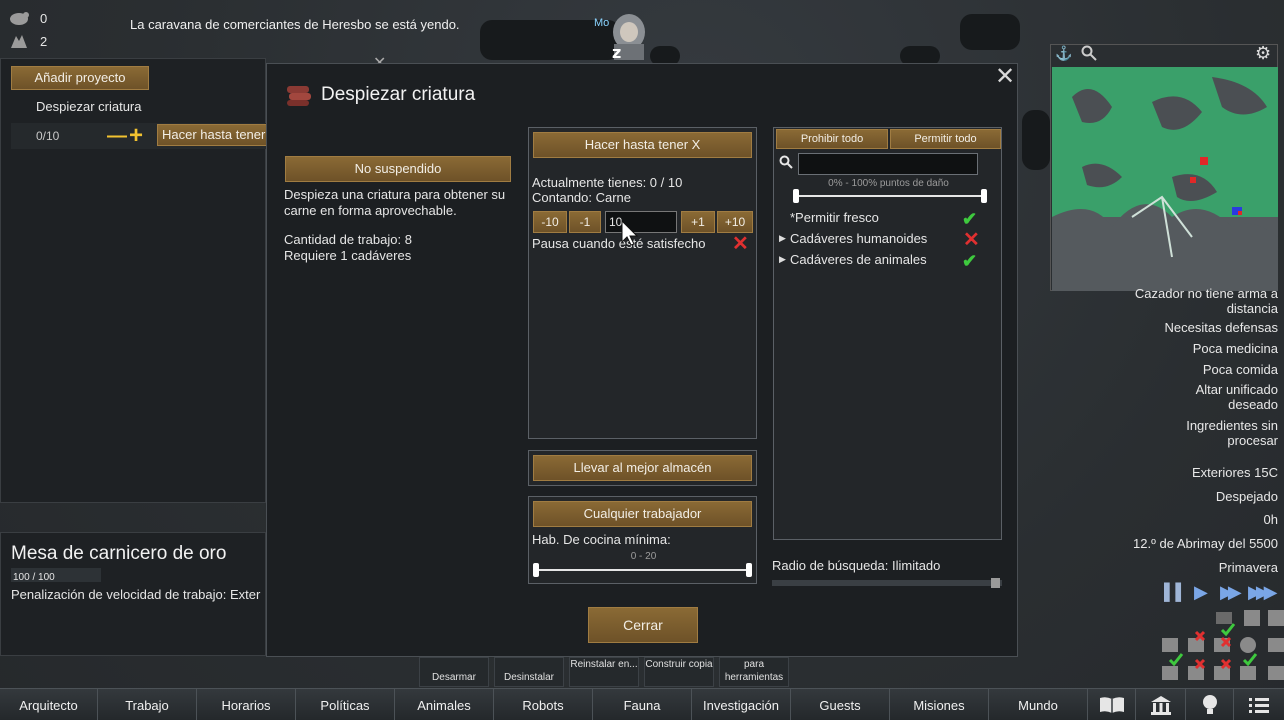 This screenshot has width=1284, height=720. What do you see at coordinates (971, 240) in the screenshot?
I see `cross-icon: ✕` at bounding box center [971, 240].